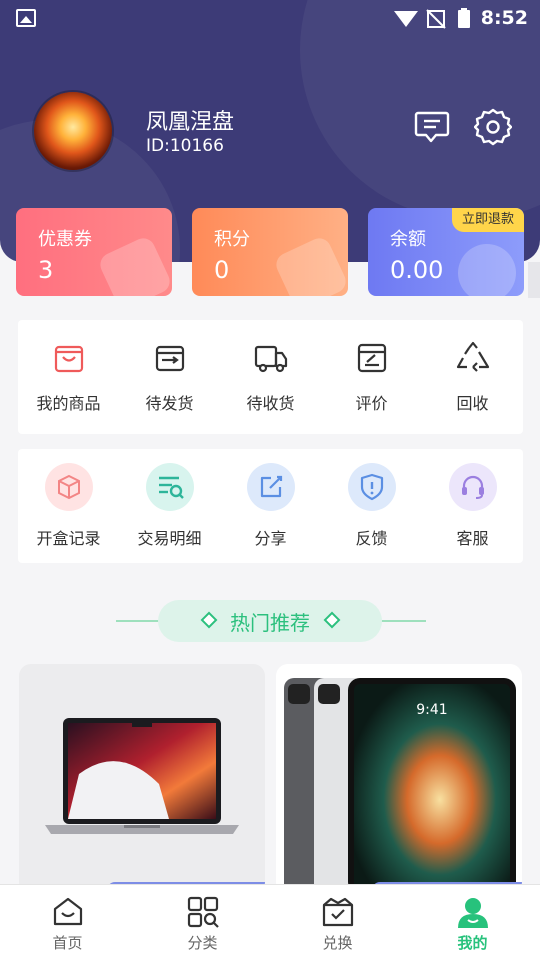 The width and height of the screenshot is (540, 960). Describe the element at coordinates (432, 18) in the screenshot. I see `status-icons` at that location.